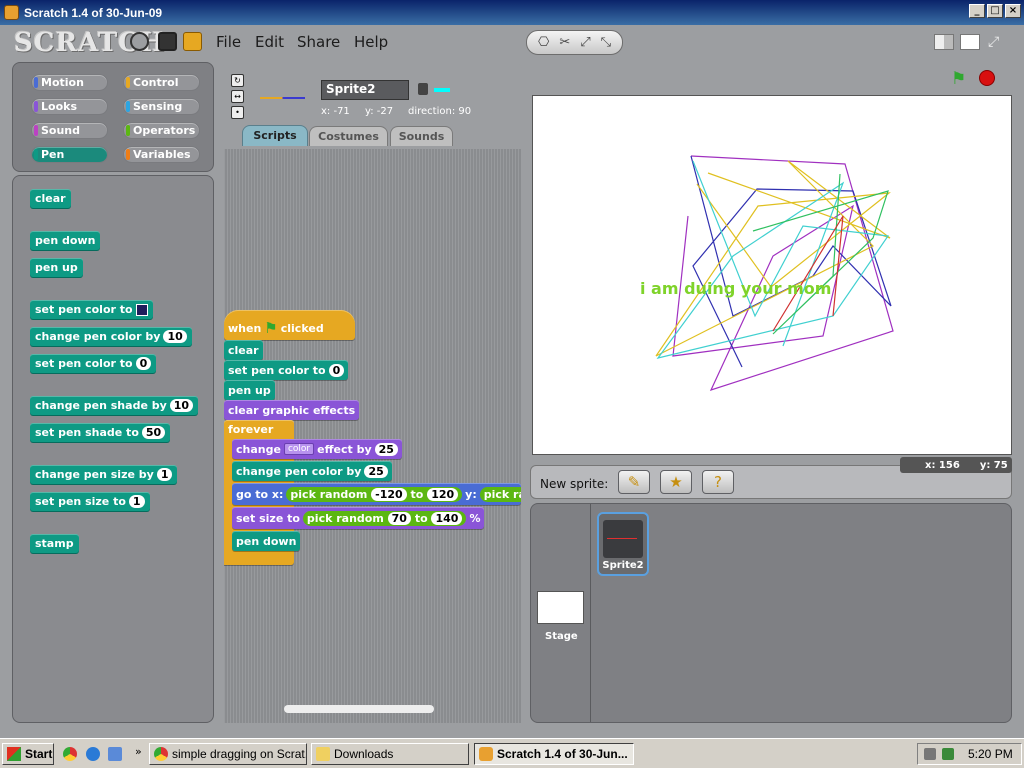 The width and height of the screenshot is (1024, 768). What do you see at coordinates (70, 754) in the screenshot?
I see `chrome-icon` at bounding box center [70, 754].